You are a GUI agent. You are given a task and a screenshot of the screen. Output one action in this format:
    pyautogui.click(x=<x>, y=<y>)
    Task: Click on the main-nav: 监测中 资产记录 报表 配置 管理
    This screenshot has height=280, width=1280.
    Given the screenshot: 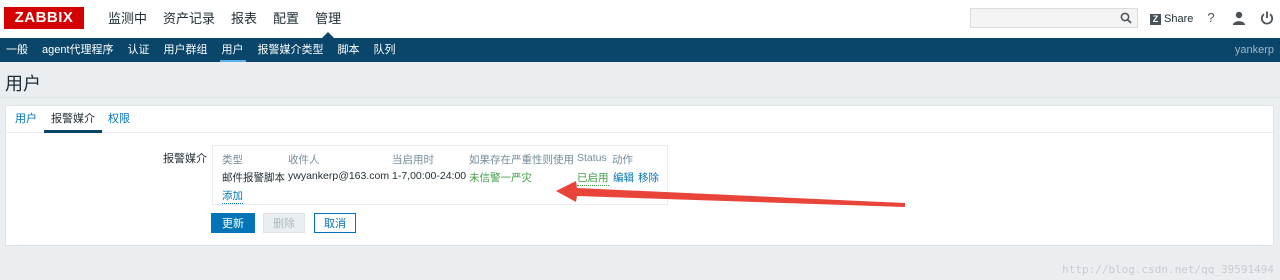 What is the action you would take?
    pyautogui.click(x=224, y=19)
    